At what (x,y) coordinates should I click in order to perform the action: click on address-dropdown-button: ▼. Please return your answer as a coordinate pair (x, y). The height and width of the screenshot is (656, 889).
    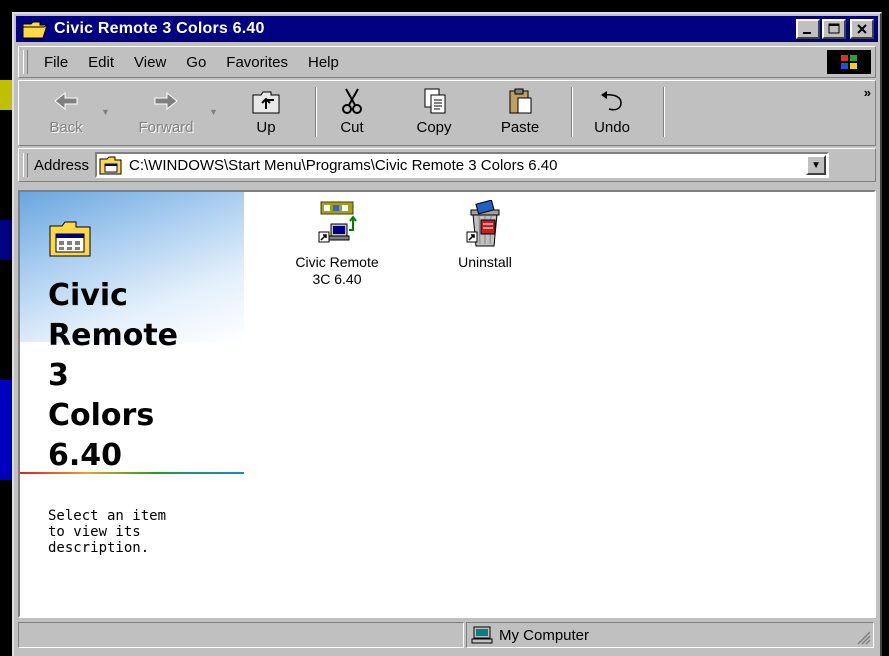
    Looking at the image, I should click on (816, 165).